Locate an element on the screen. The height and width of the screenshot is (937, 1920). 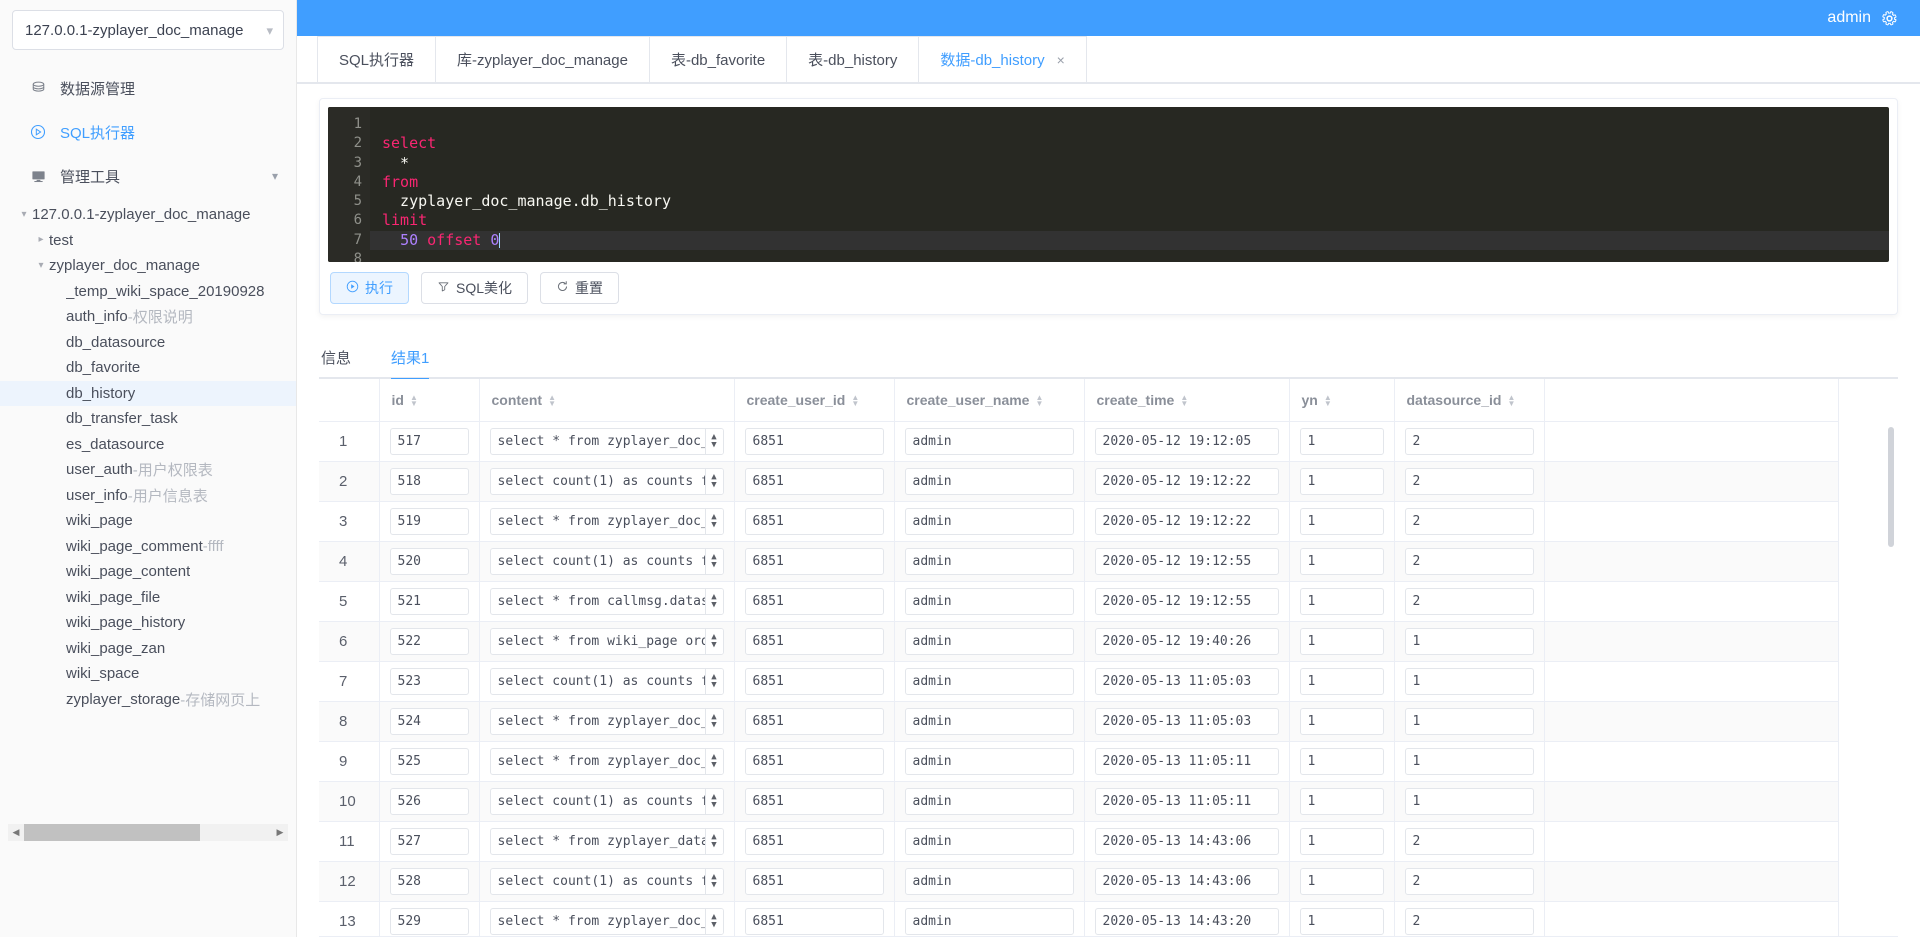
cell-input-create_time: 2020-05-13 14:43:06 is located at coordinates (1186, 841).